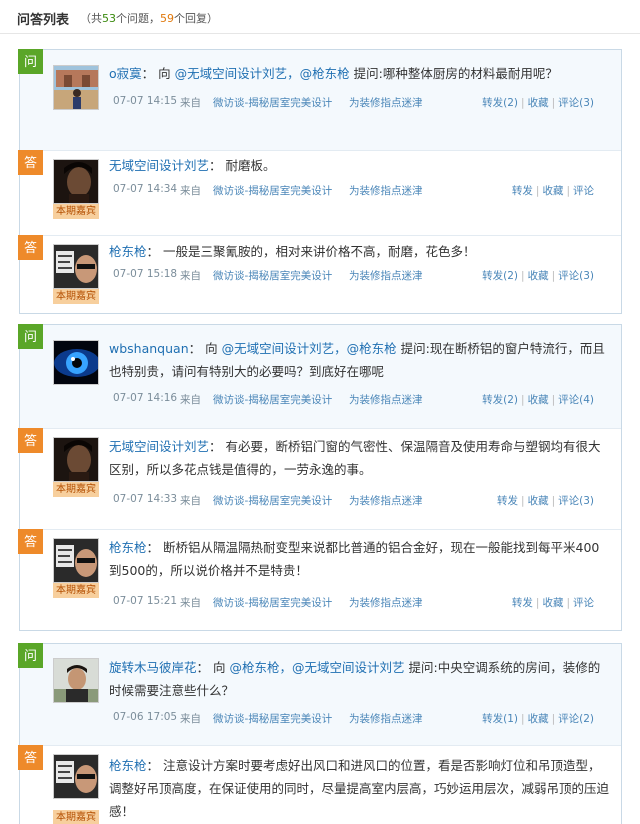 Image resolution: width=640 pixels, height=824 pixels. I want to click on post-time: 07-07 15:21, so click(145, 601).